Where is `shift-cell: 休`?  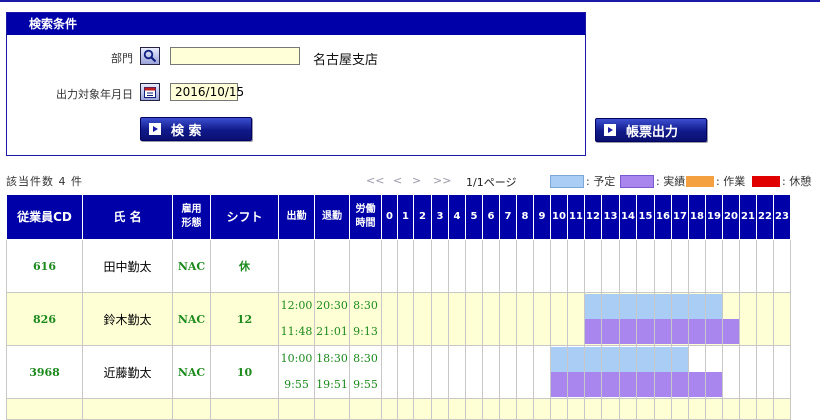
shift-cell: 休 is located at coordinates (244, 266).